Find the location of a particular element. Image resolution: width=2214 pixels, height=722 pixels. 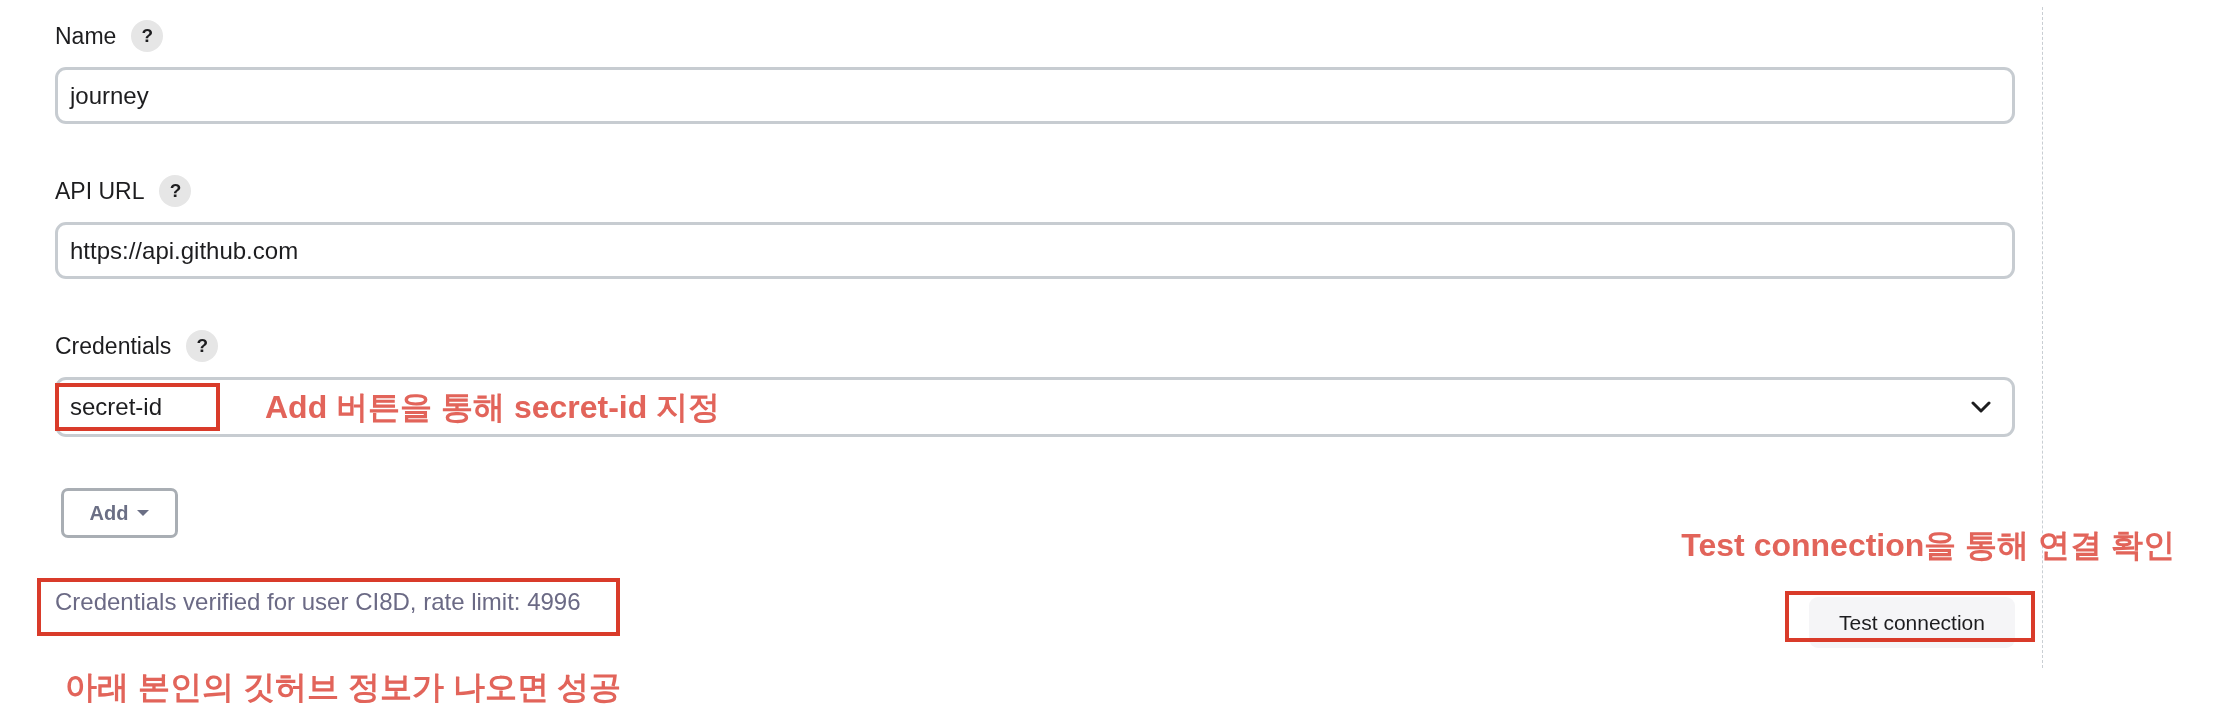

text-field: https://api.github.com is located at coordinates (1035, 250).